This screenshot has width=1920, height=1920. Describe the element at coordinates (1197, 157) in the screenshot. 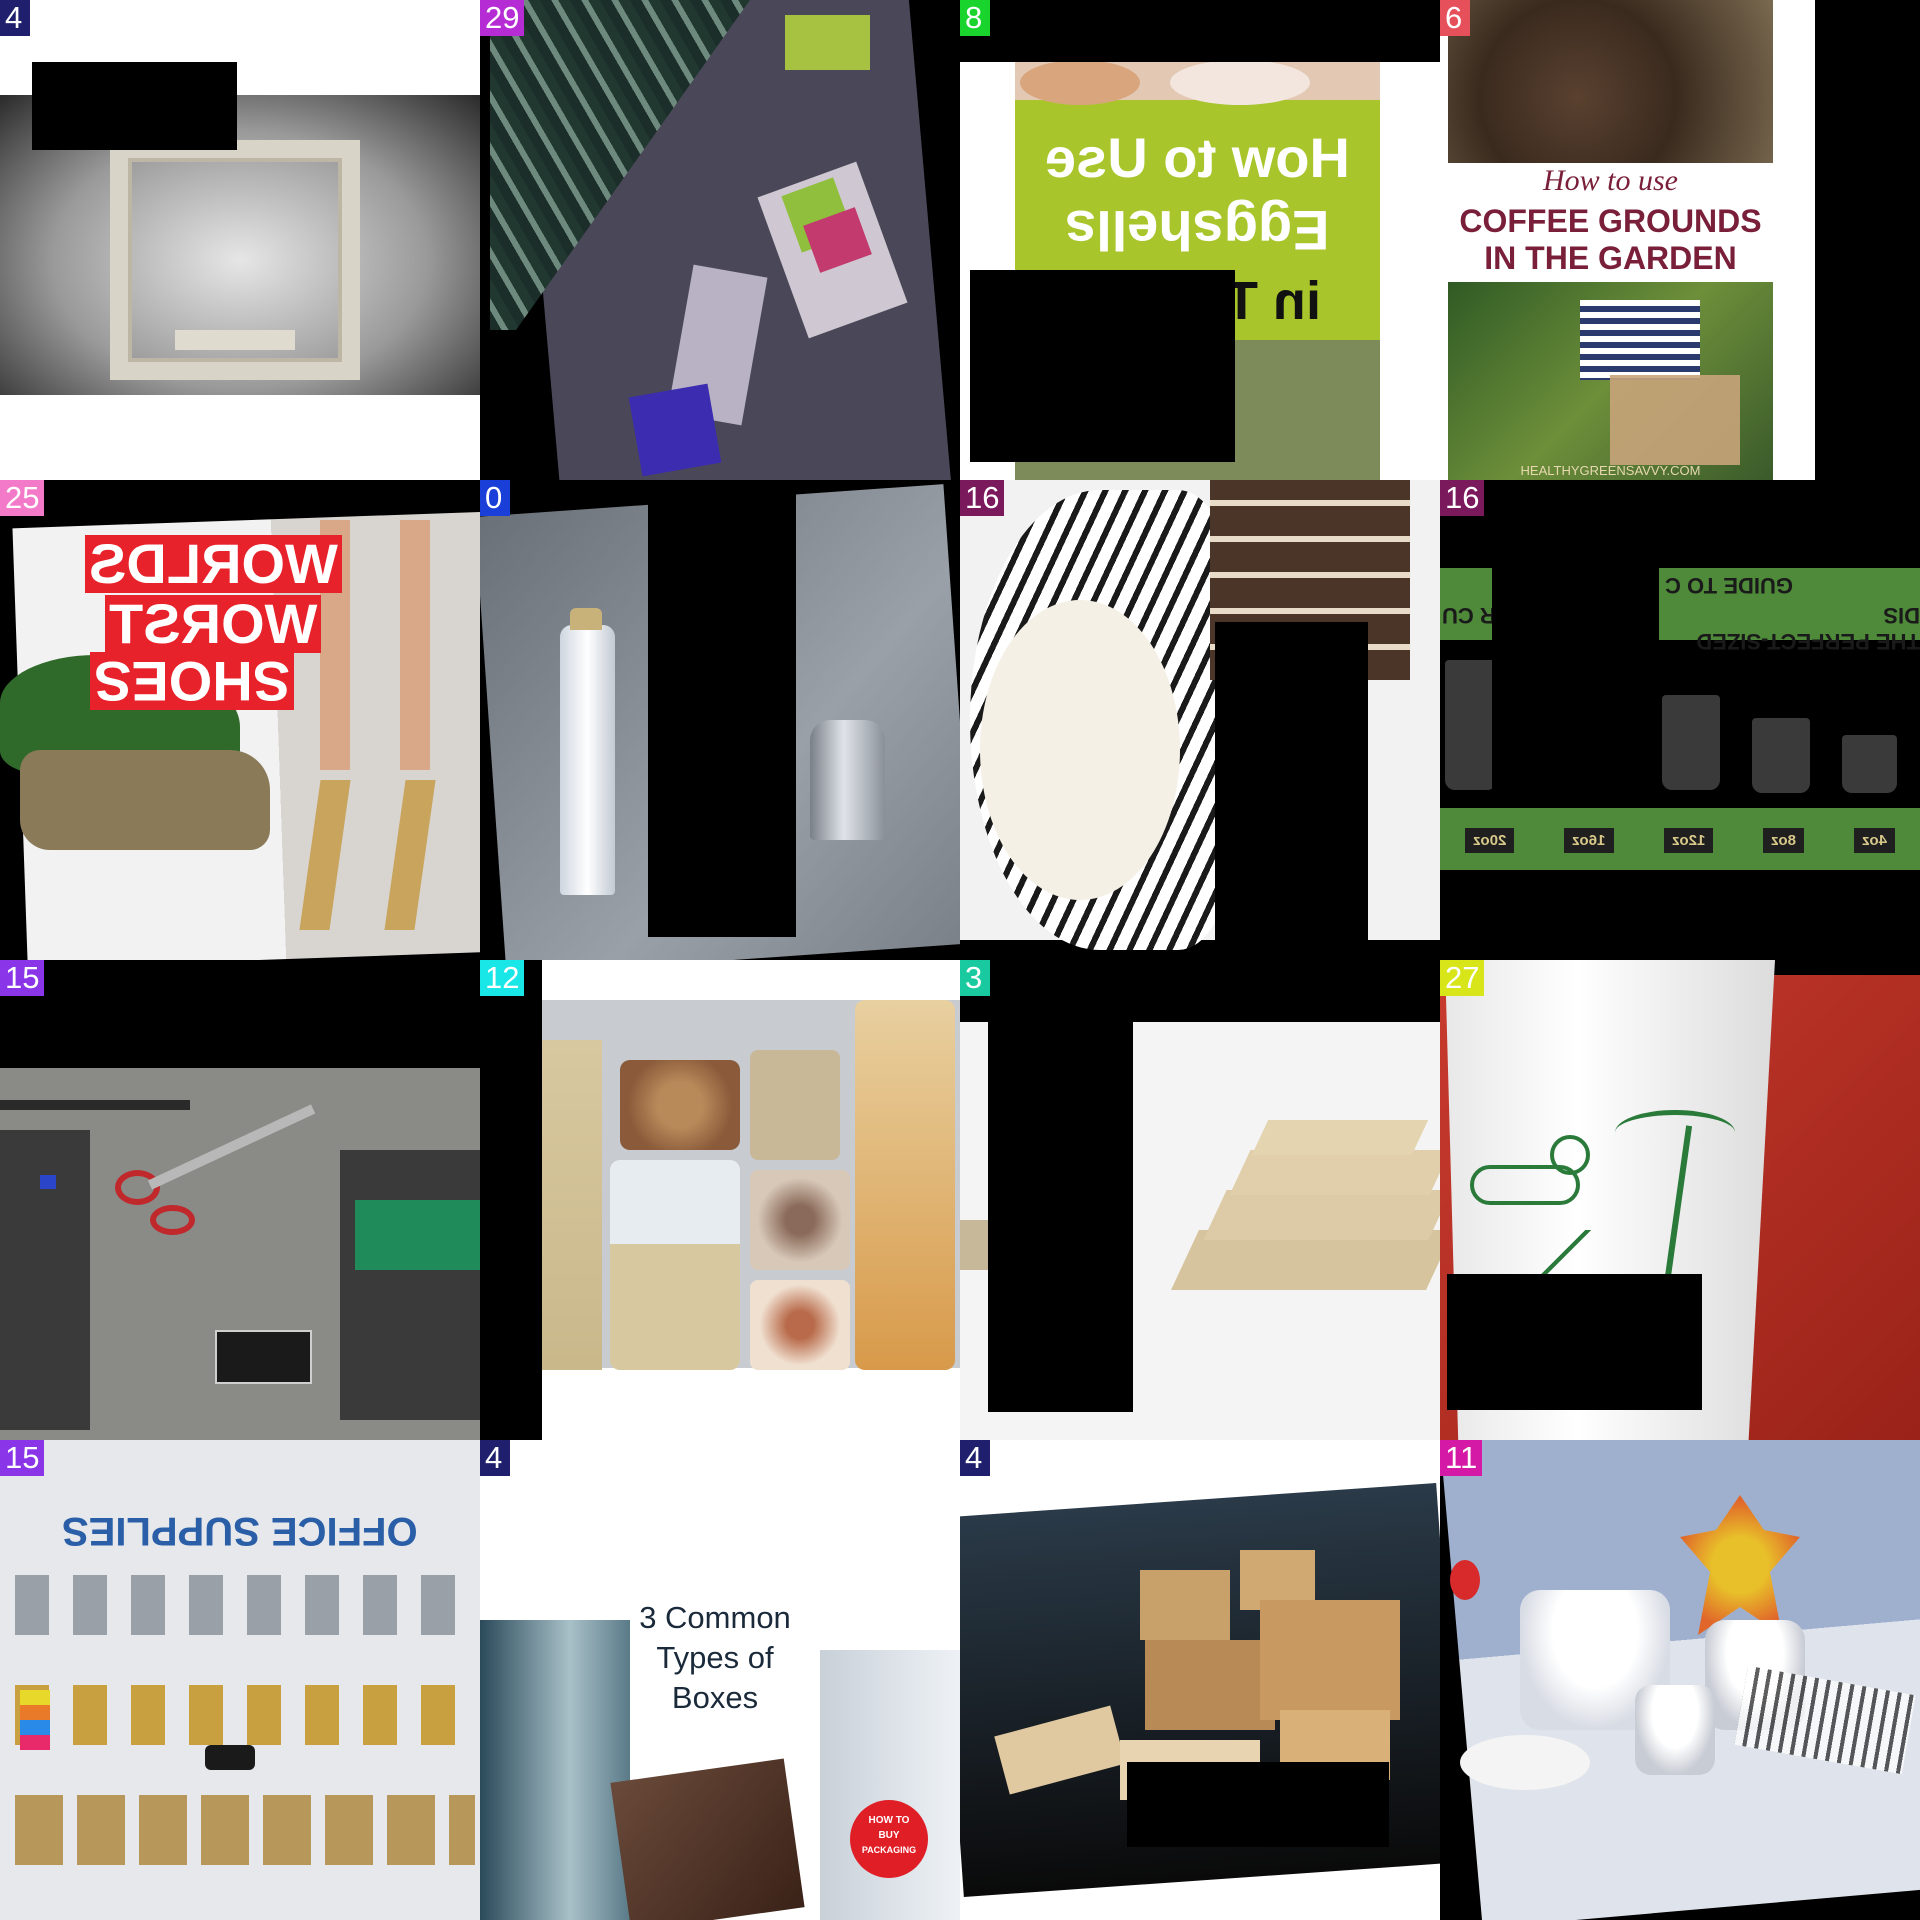

I see `poster-title-line1: How to Use` at that location.